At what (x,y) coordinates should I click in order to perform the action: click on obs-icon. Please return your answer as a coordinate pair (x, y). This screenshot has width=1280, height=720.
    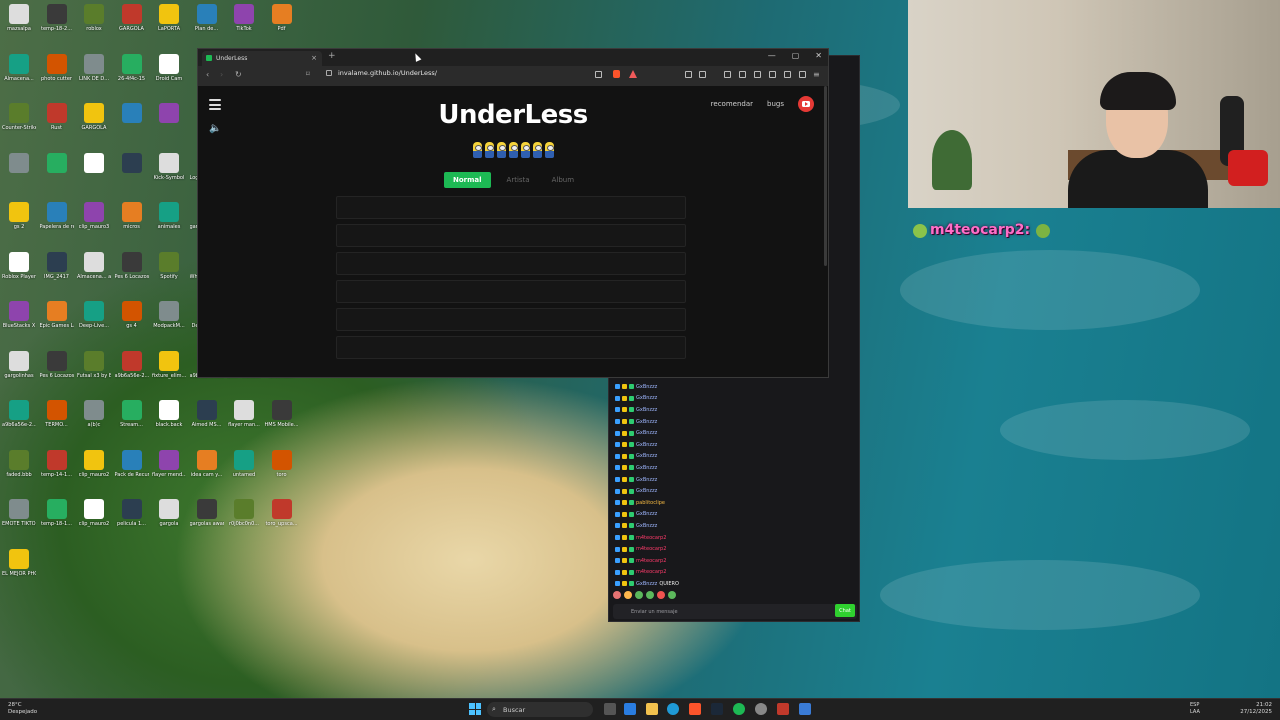
    Looking at the image, I should click on (761, 709).